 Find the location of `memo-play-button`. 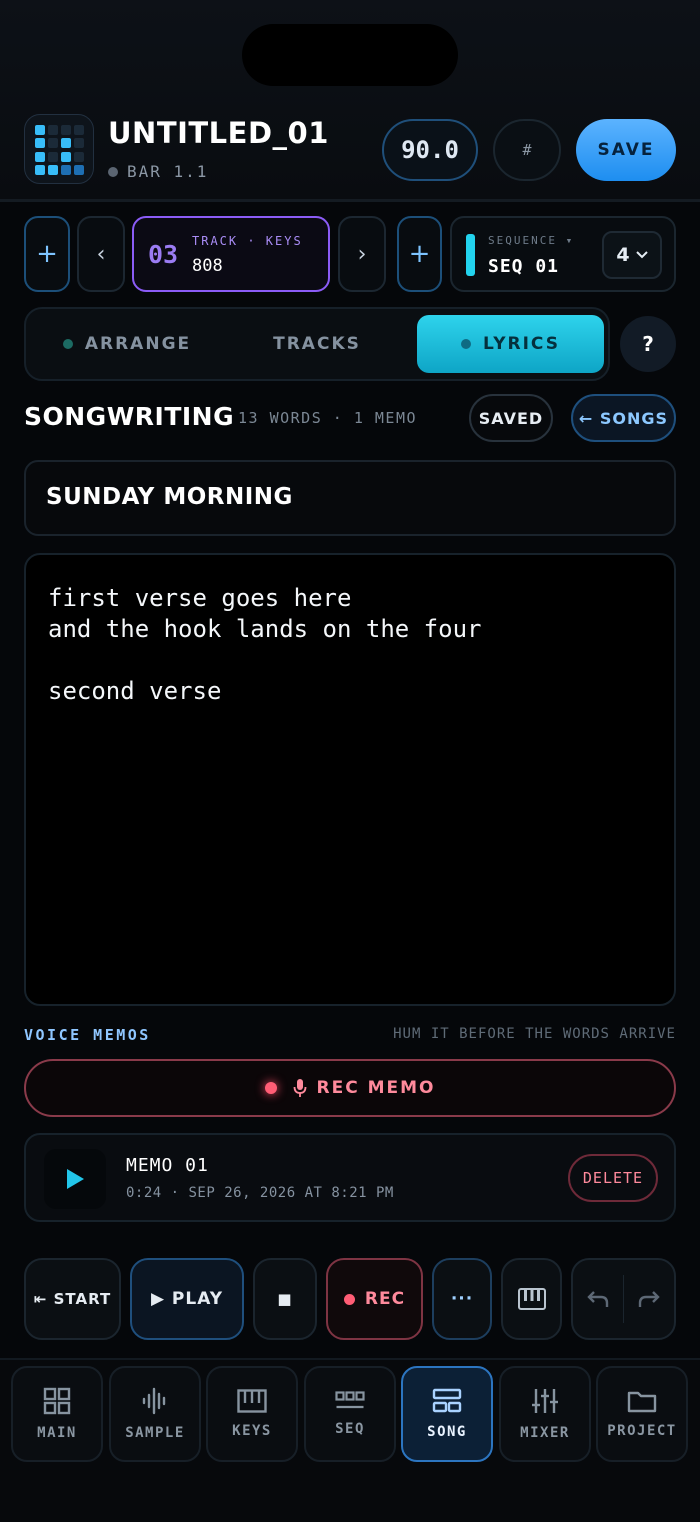

memo-play-button is located at coordinates (75, 1179).